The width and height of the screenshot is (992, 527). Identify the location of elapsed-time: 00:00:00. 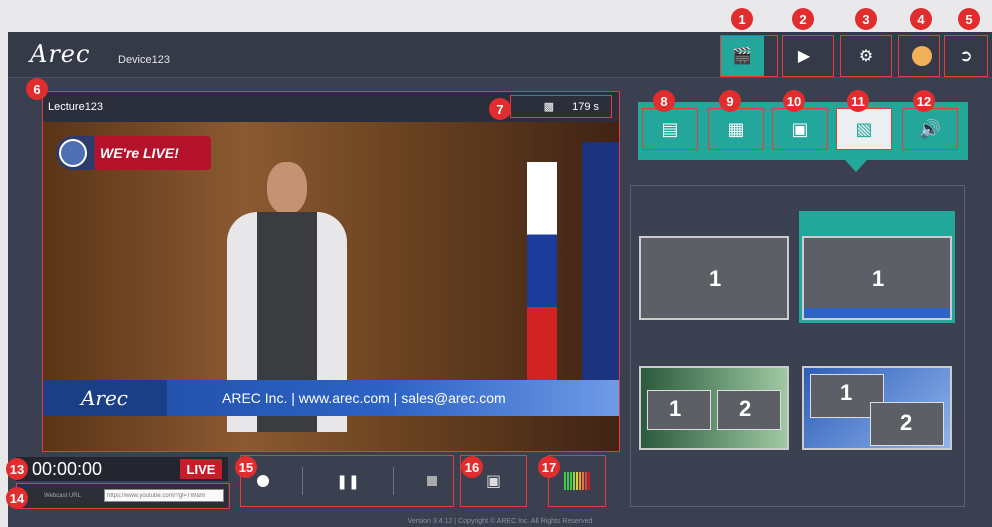
(67, 469).